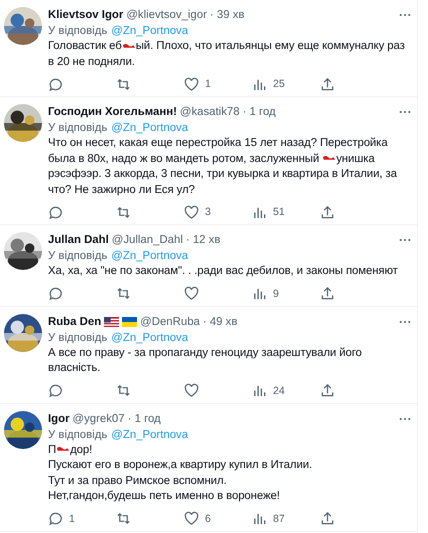  I want to click on author-handle: @klievtsov_igor, so click(166, 15).